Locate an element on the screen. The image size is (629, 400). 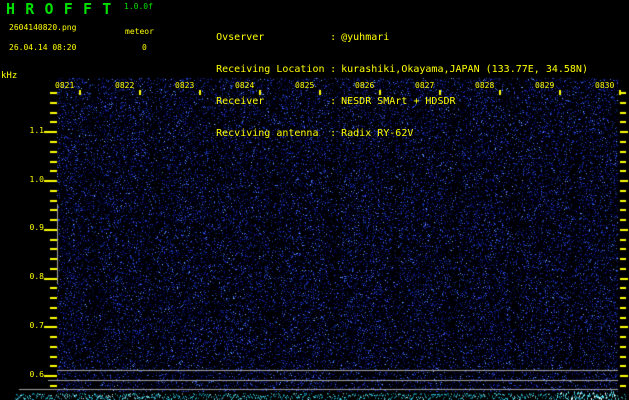
time-tick-label: 0830 is located at coordinates (605, 85).